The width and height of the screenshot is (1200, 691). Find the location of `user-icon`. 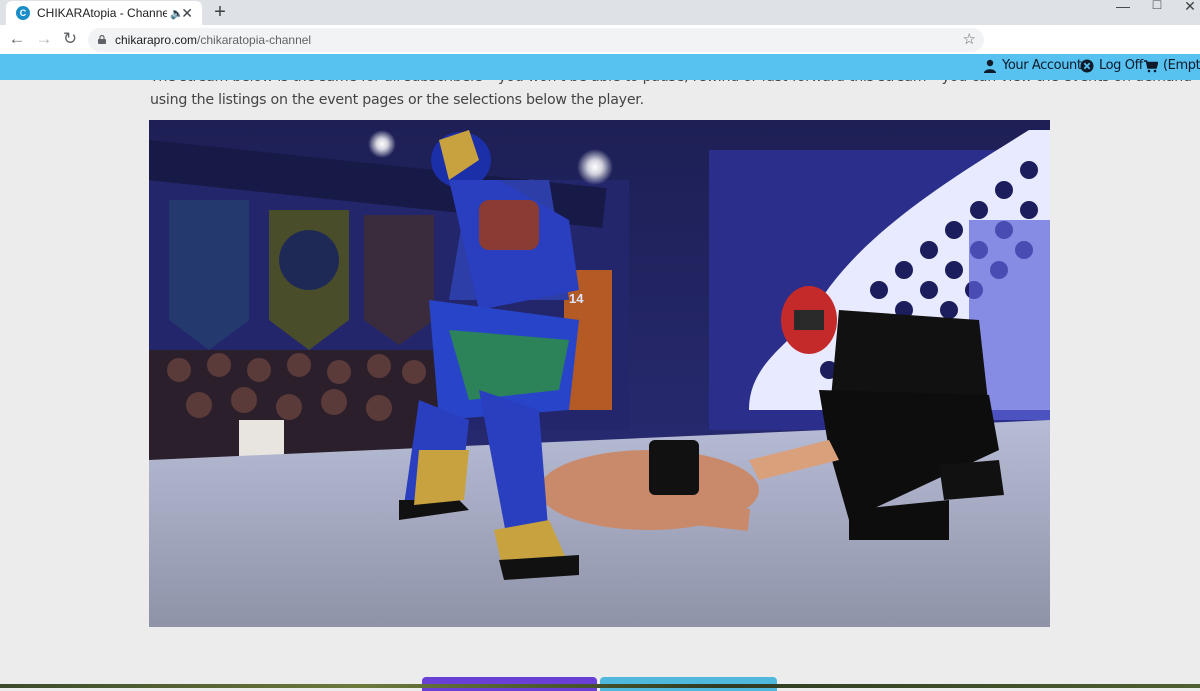

user-icon is located at coordinates (990, 66).